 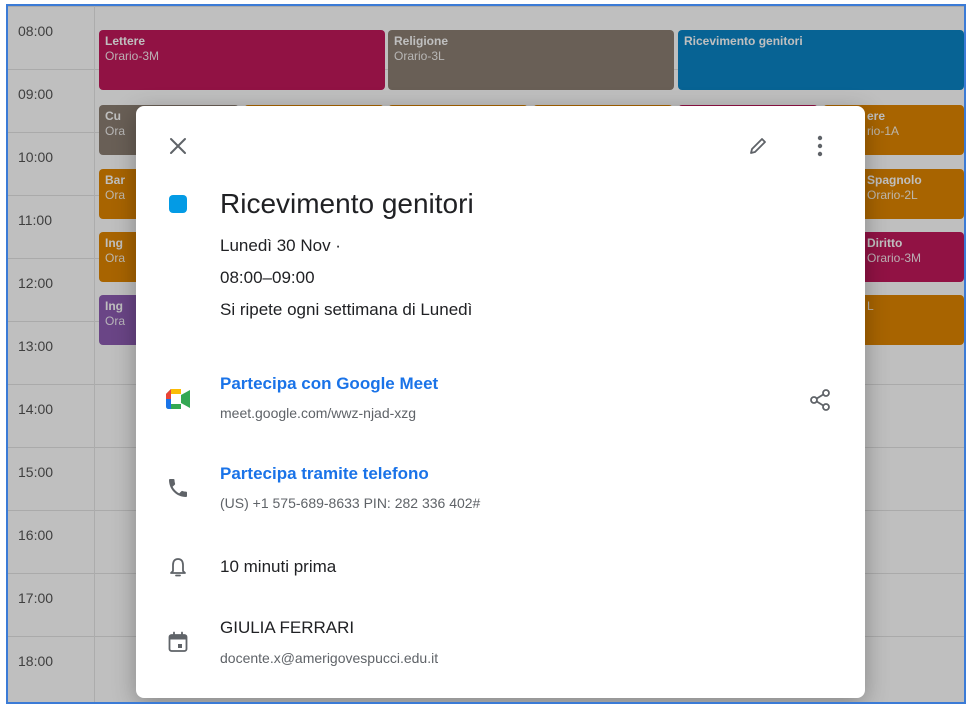 I want to click on event-color-swatch, so click(x=178, y=204).